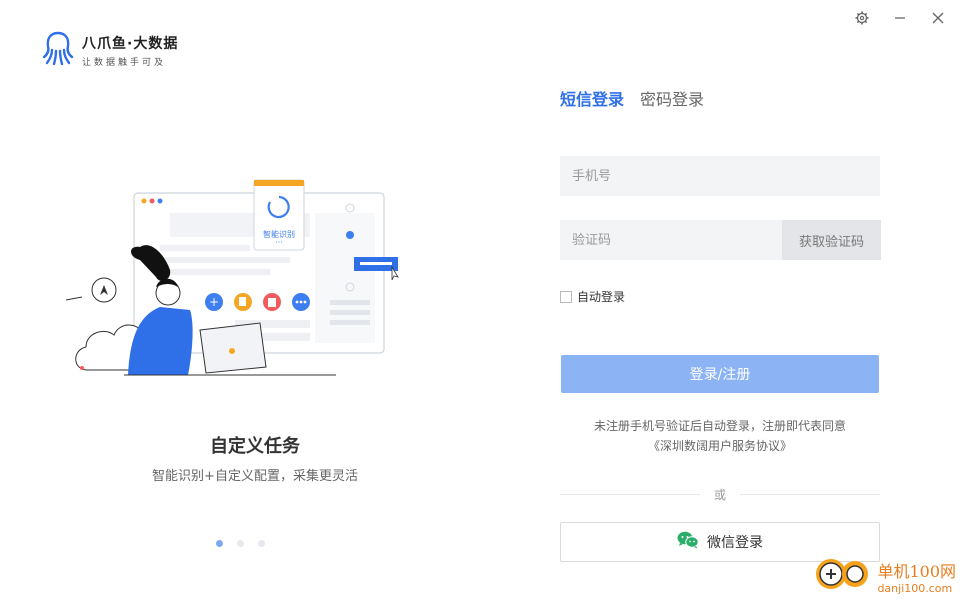  What do you see at coordinates (279, 242) in the screenshot?
I see `illustration-dots: ···` at bounding box center [279, 242].